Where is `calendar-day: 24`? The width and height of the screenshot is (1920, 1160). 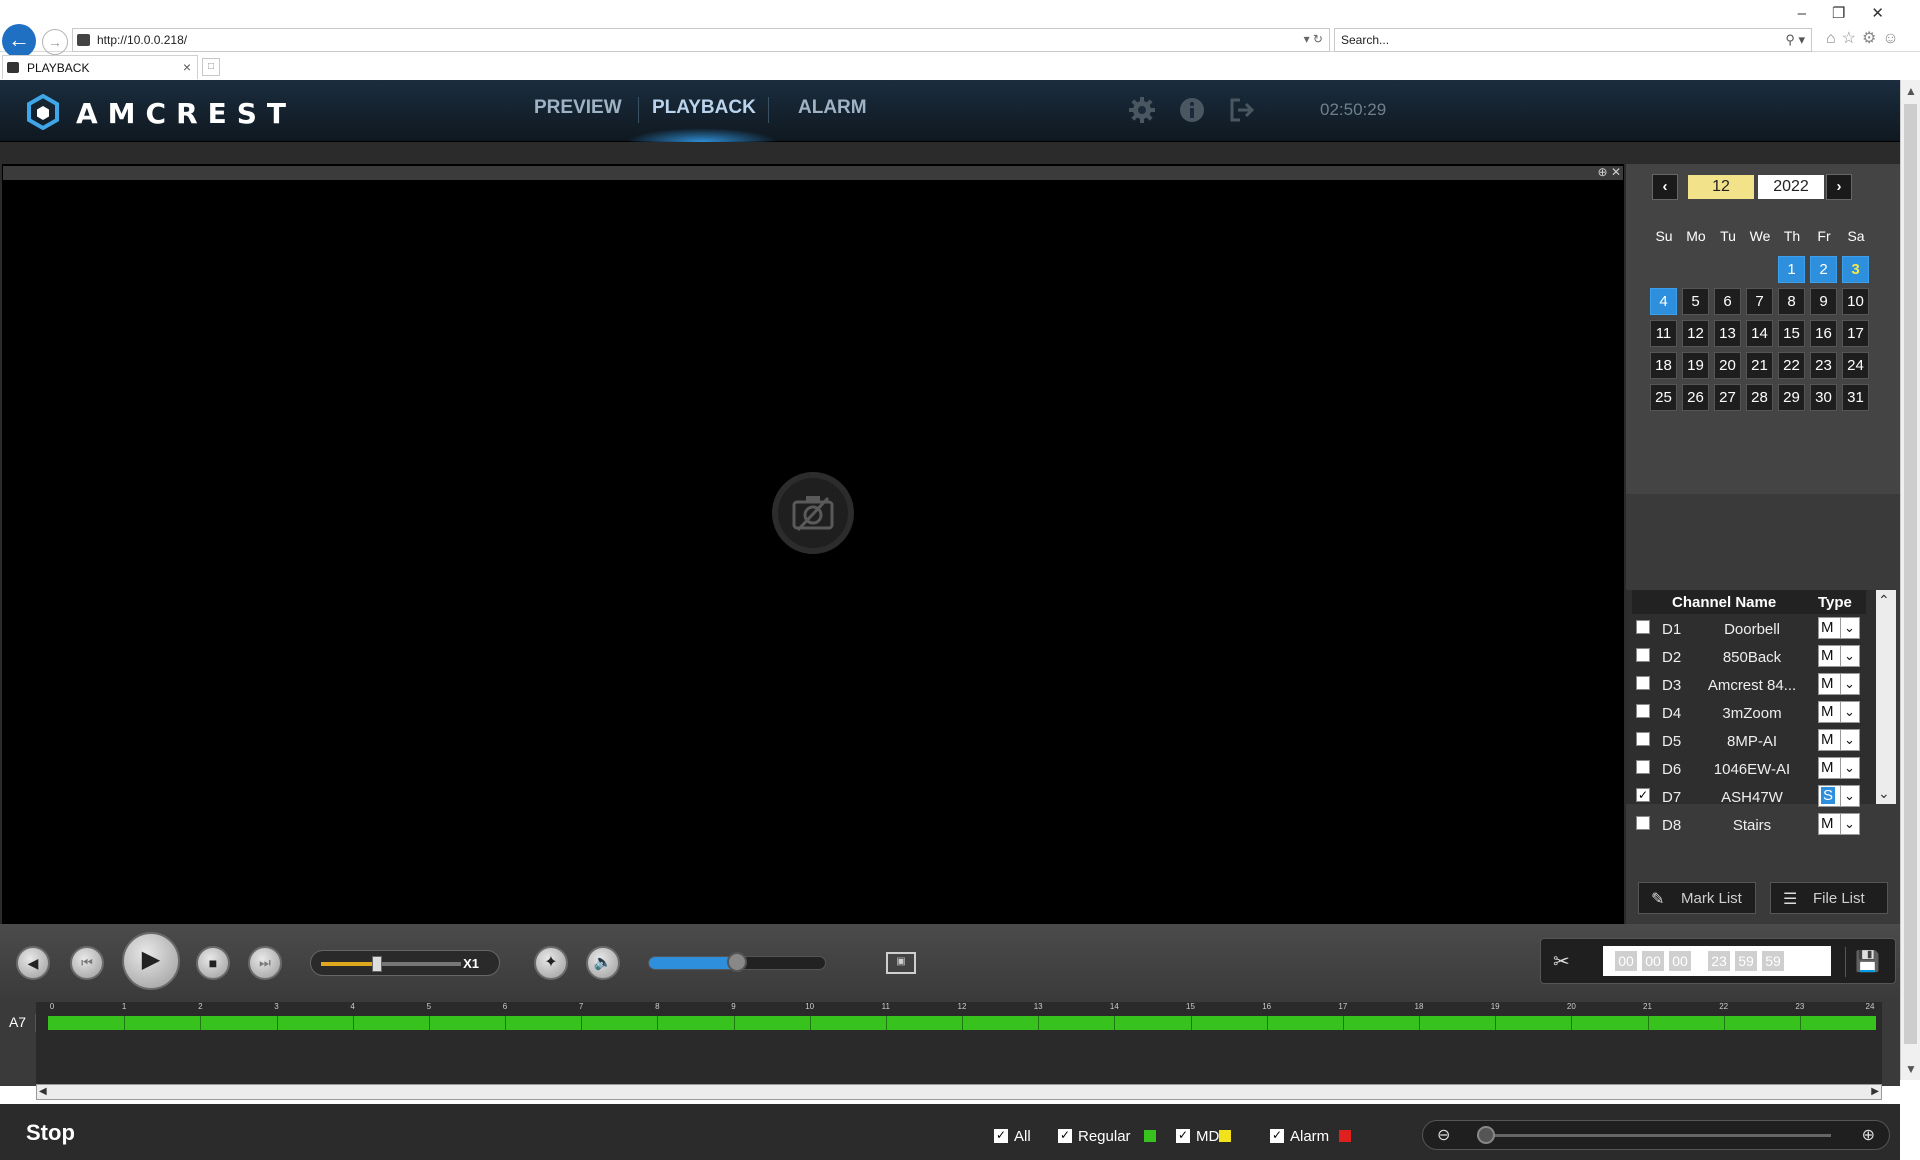 calendar-day: 24 is located at coordinates (1855, 365).